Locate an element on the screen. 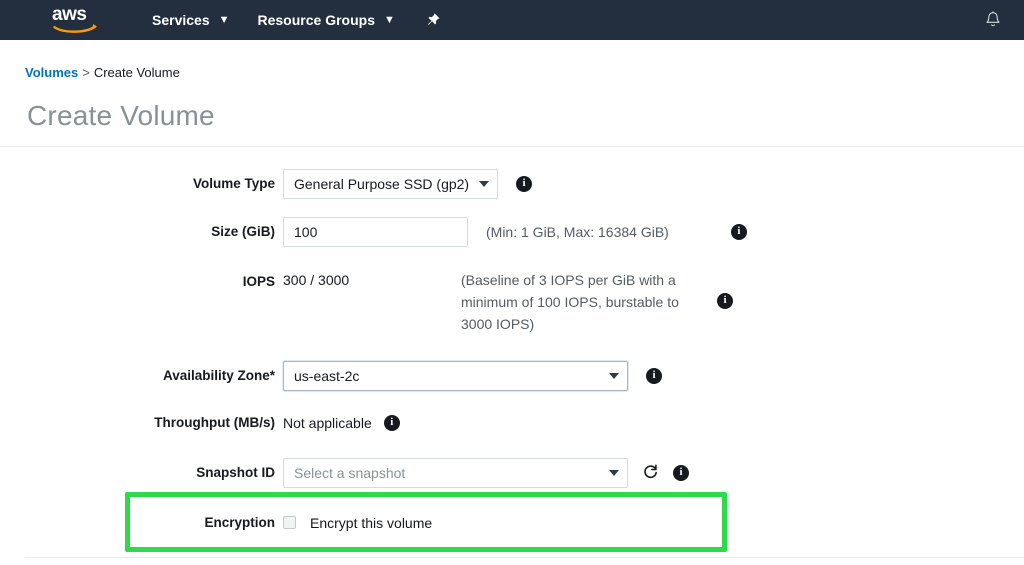 The image size is (1024, 565). availability-zone-info-wrap: i is located at coordinates (654, 376).